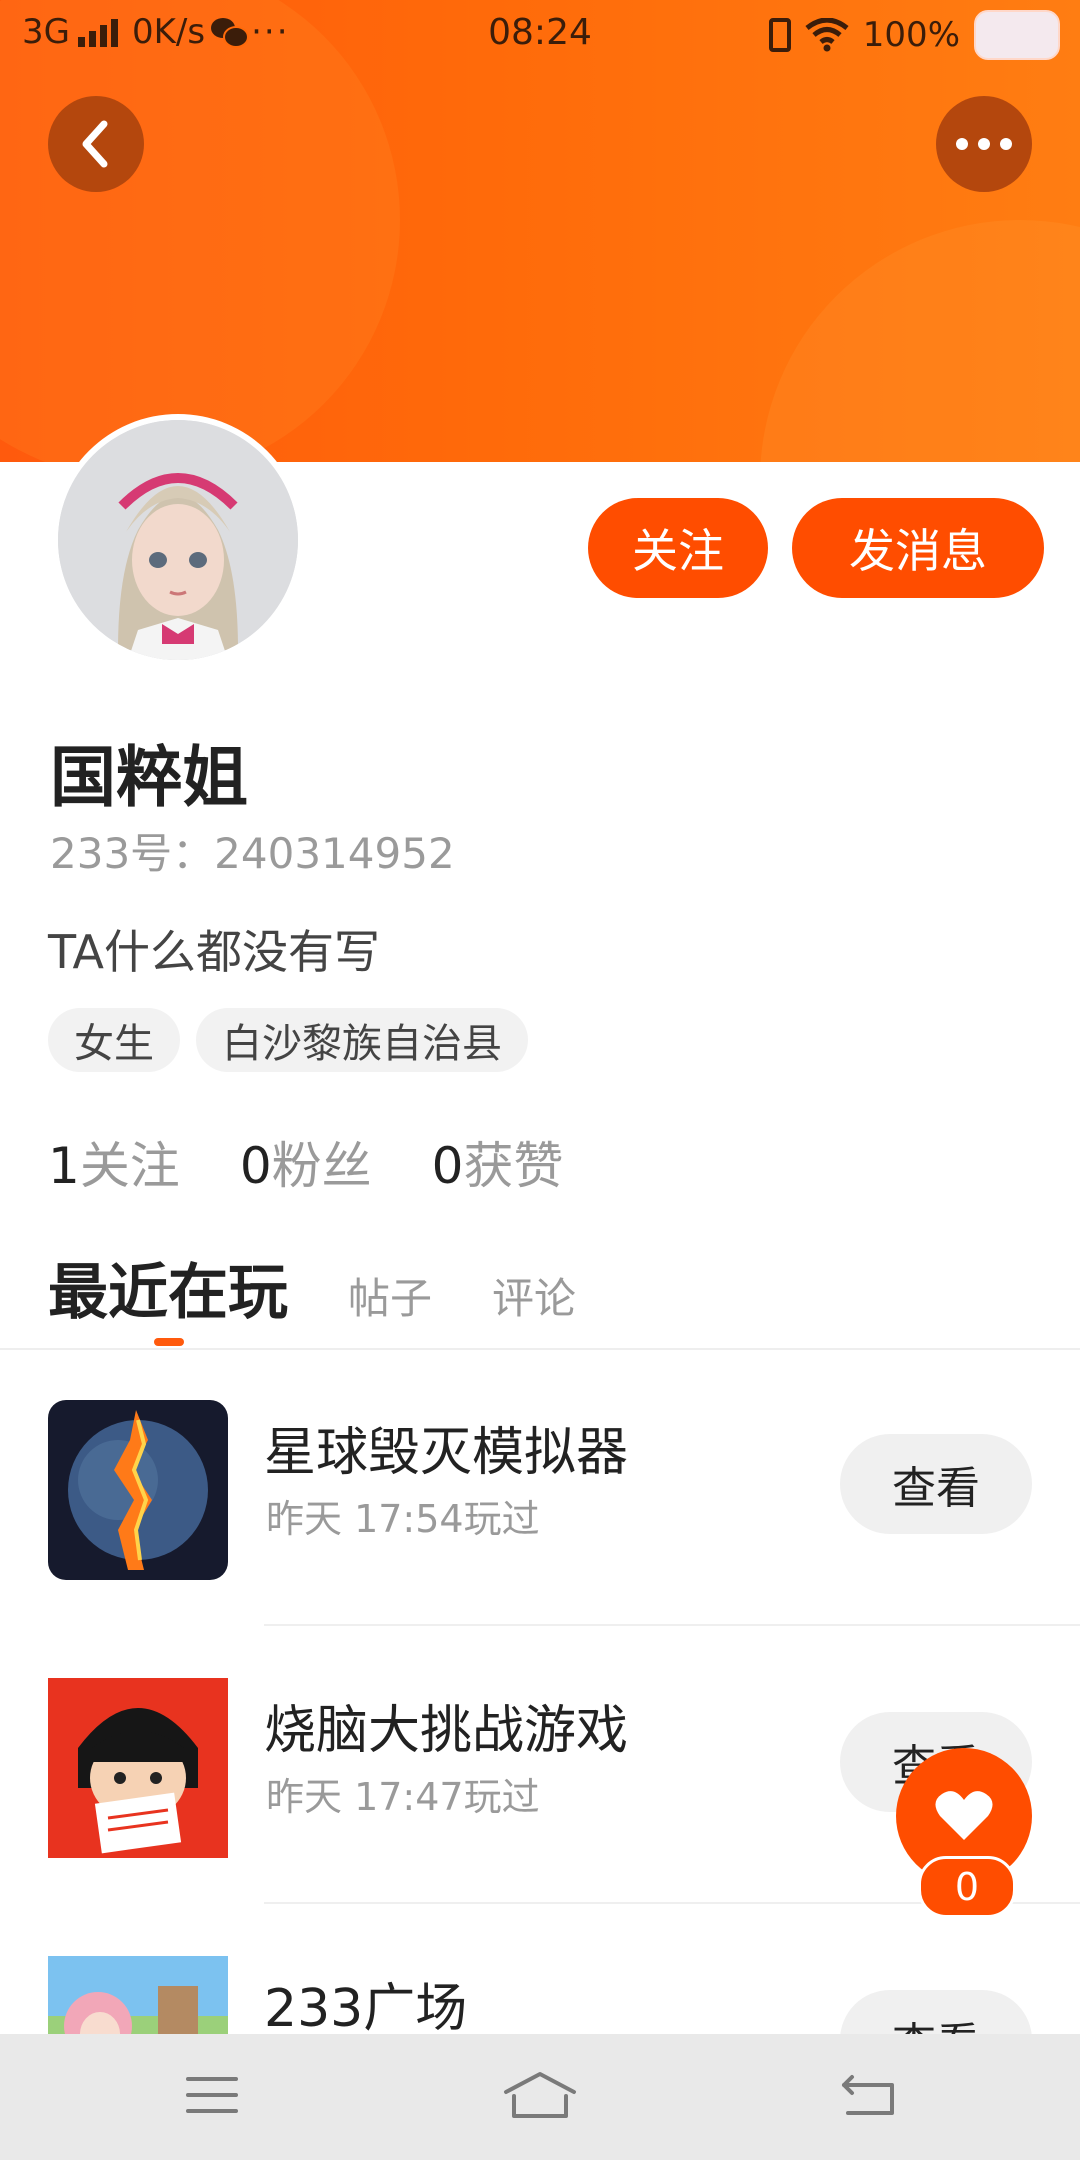 The image size is (1080, 2182). Describe the element at coordinates (168, 1287) in the screenshot. I see `tab-recently-played: 最近在玩` at that location.